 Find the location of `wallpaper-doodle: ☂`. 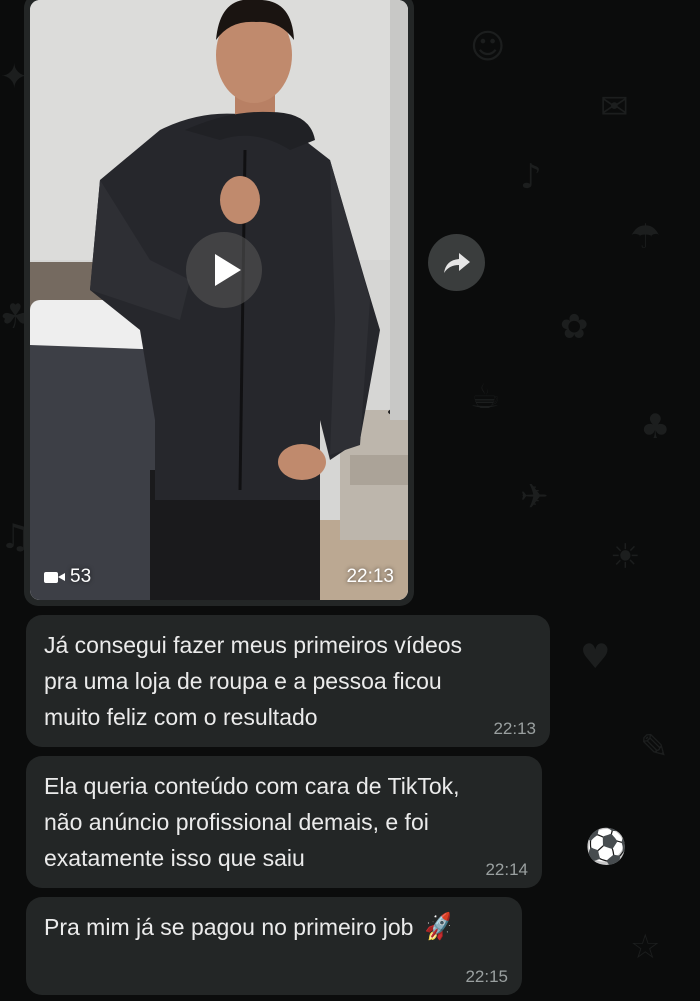

wallpaper-doodle: ☂ is located at coordinates (645, 237).